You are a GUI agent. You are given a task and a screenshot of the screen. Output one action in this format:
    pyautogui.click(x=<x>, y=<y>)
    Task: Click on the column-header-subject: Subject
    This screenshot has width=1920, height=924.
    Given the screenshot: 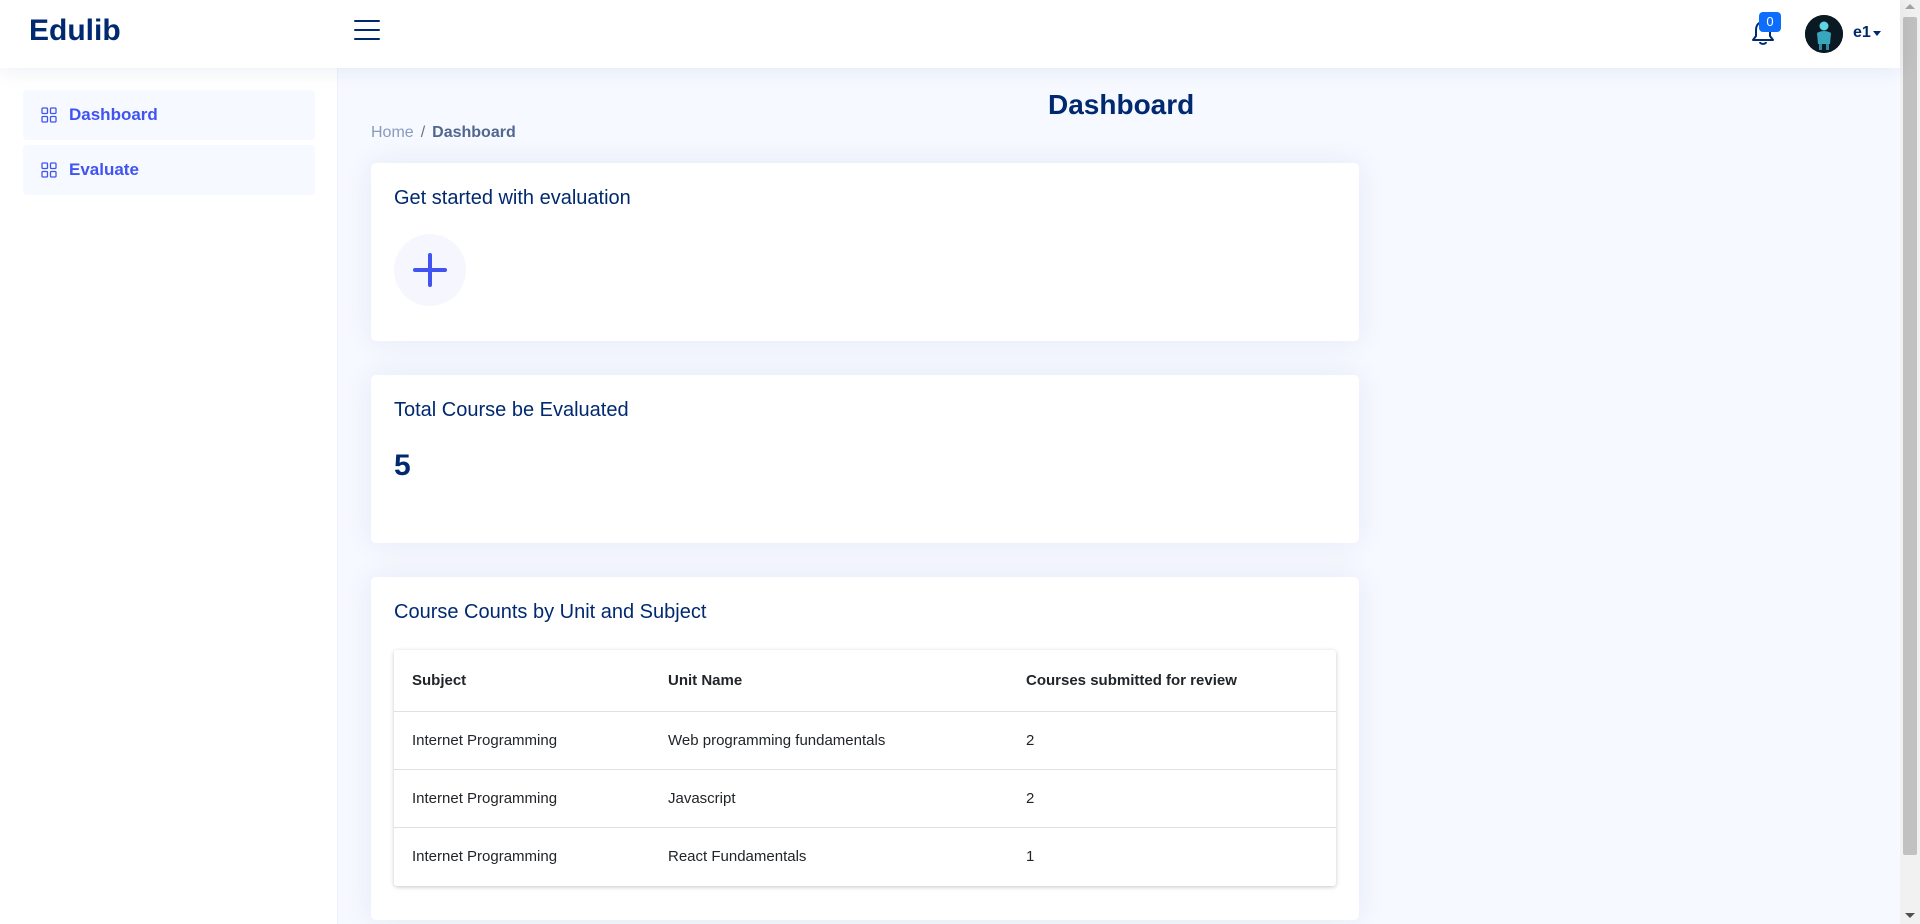 What is the action you would take?
    pyautogui.click(x=439, y=680)
    